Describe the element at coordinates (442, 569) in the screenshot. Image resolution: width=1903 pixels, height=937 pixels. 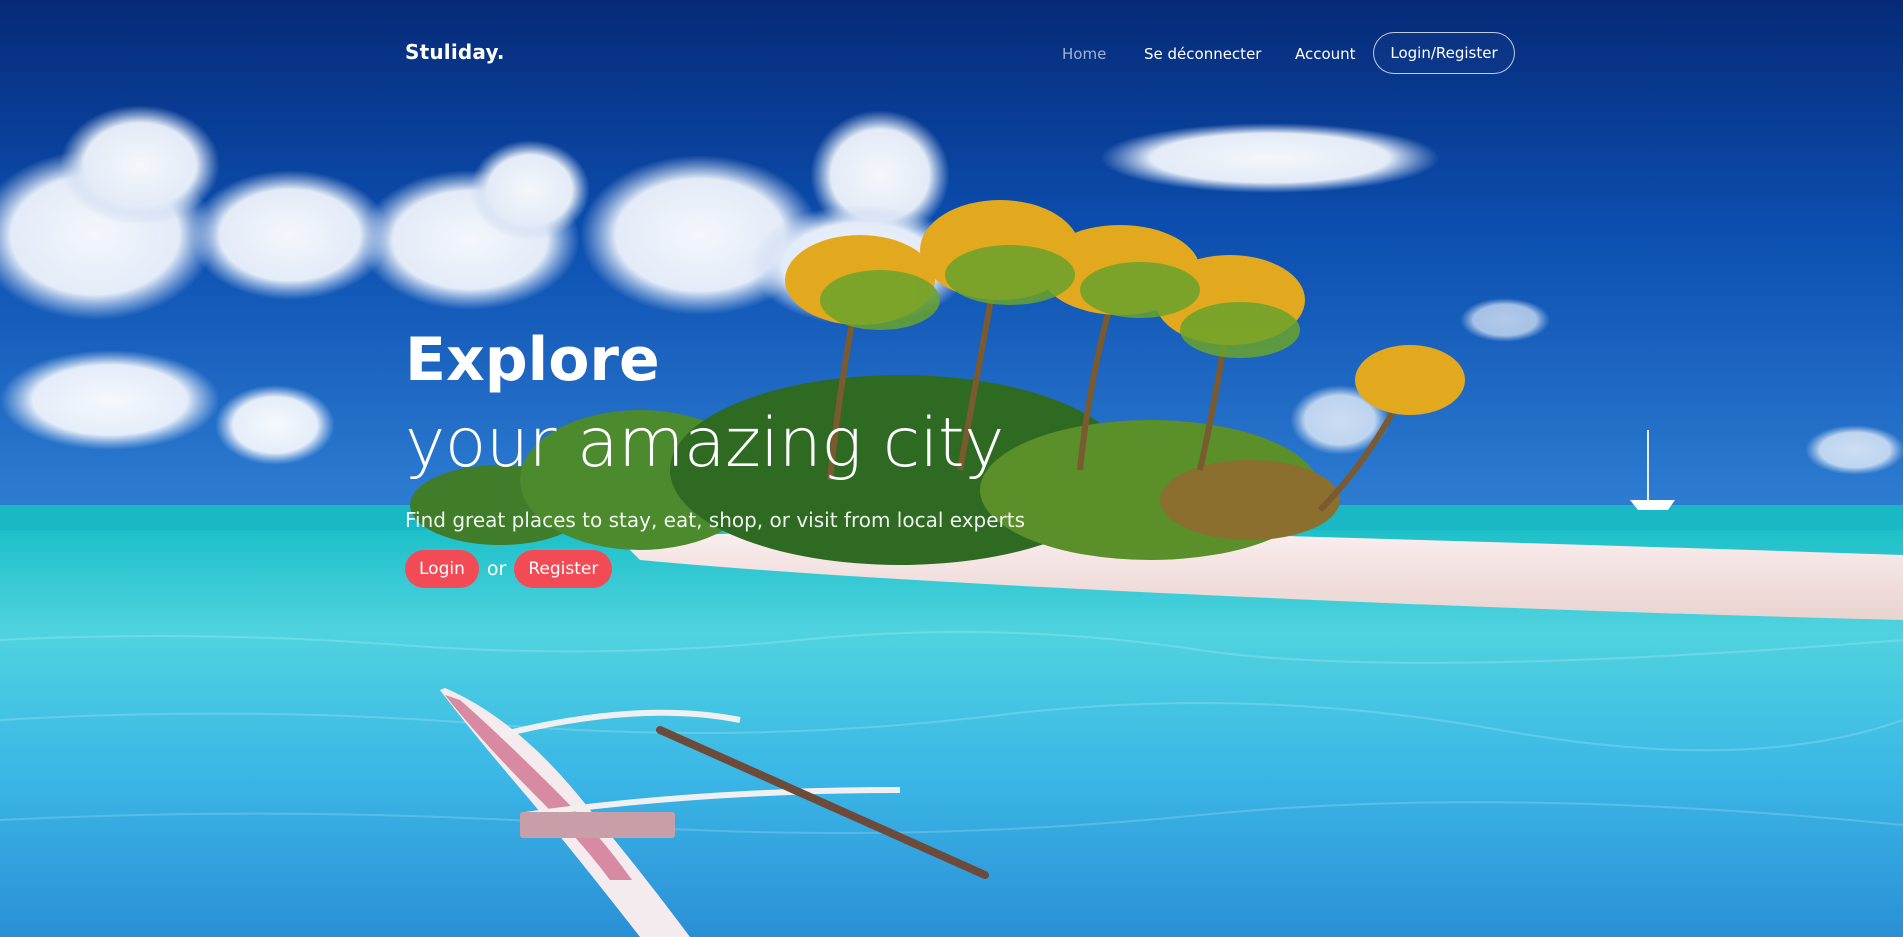
I see `hero-login-button: Login` at that location.